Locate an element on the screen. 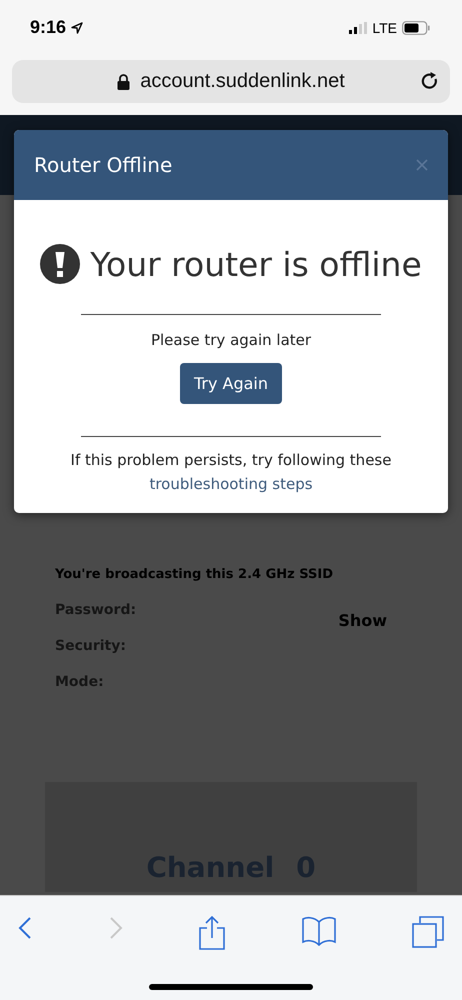 Image resolution: width=462 pixels, height=1000 pixels. back-icon is located at coordinates (25, 928).